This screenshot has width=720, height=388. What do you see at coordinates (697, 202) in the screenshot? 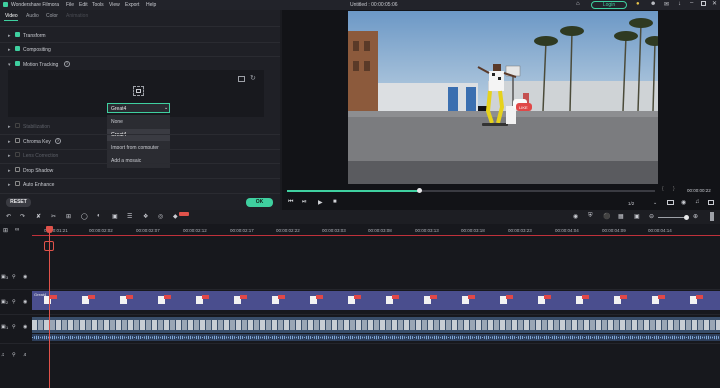
I see `volume-icon: ♫` at bounding box center [697, 202].